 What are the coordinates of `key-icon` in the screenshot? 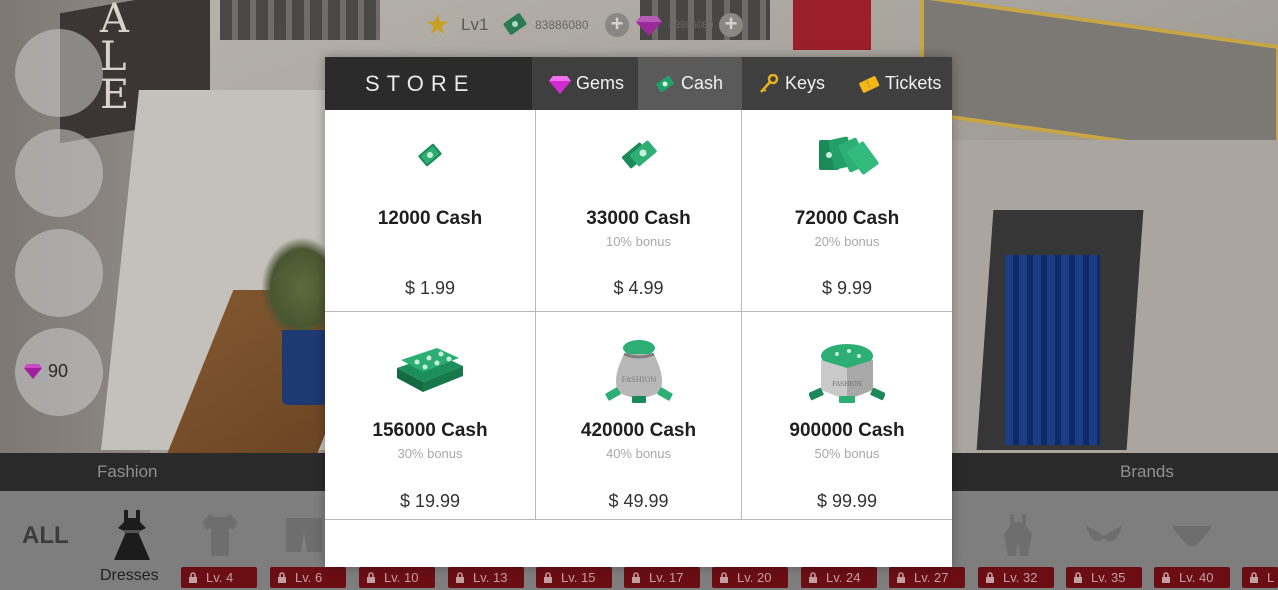 It's located at (769, 83).